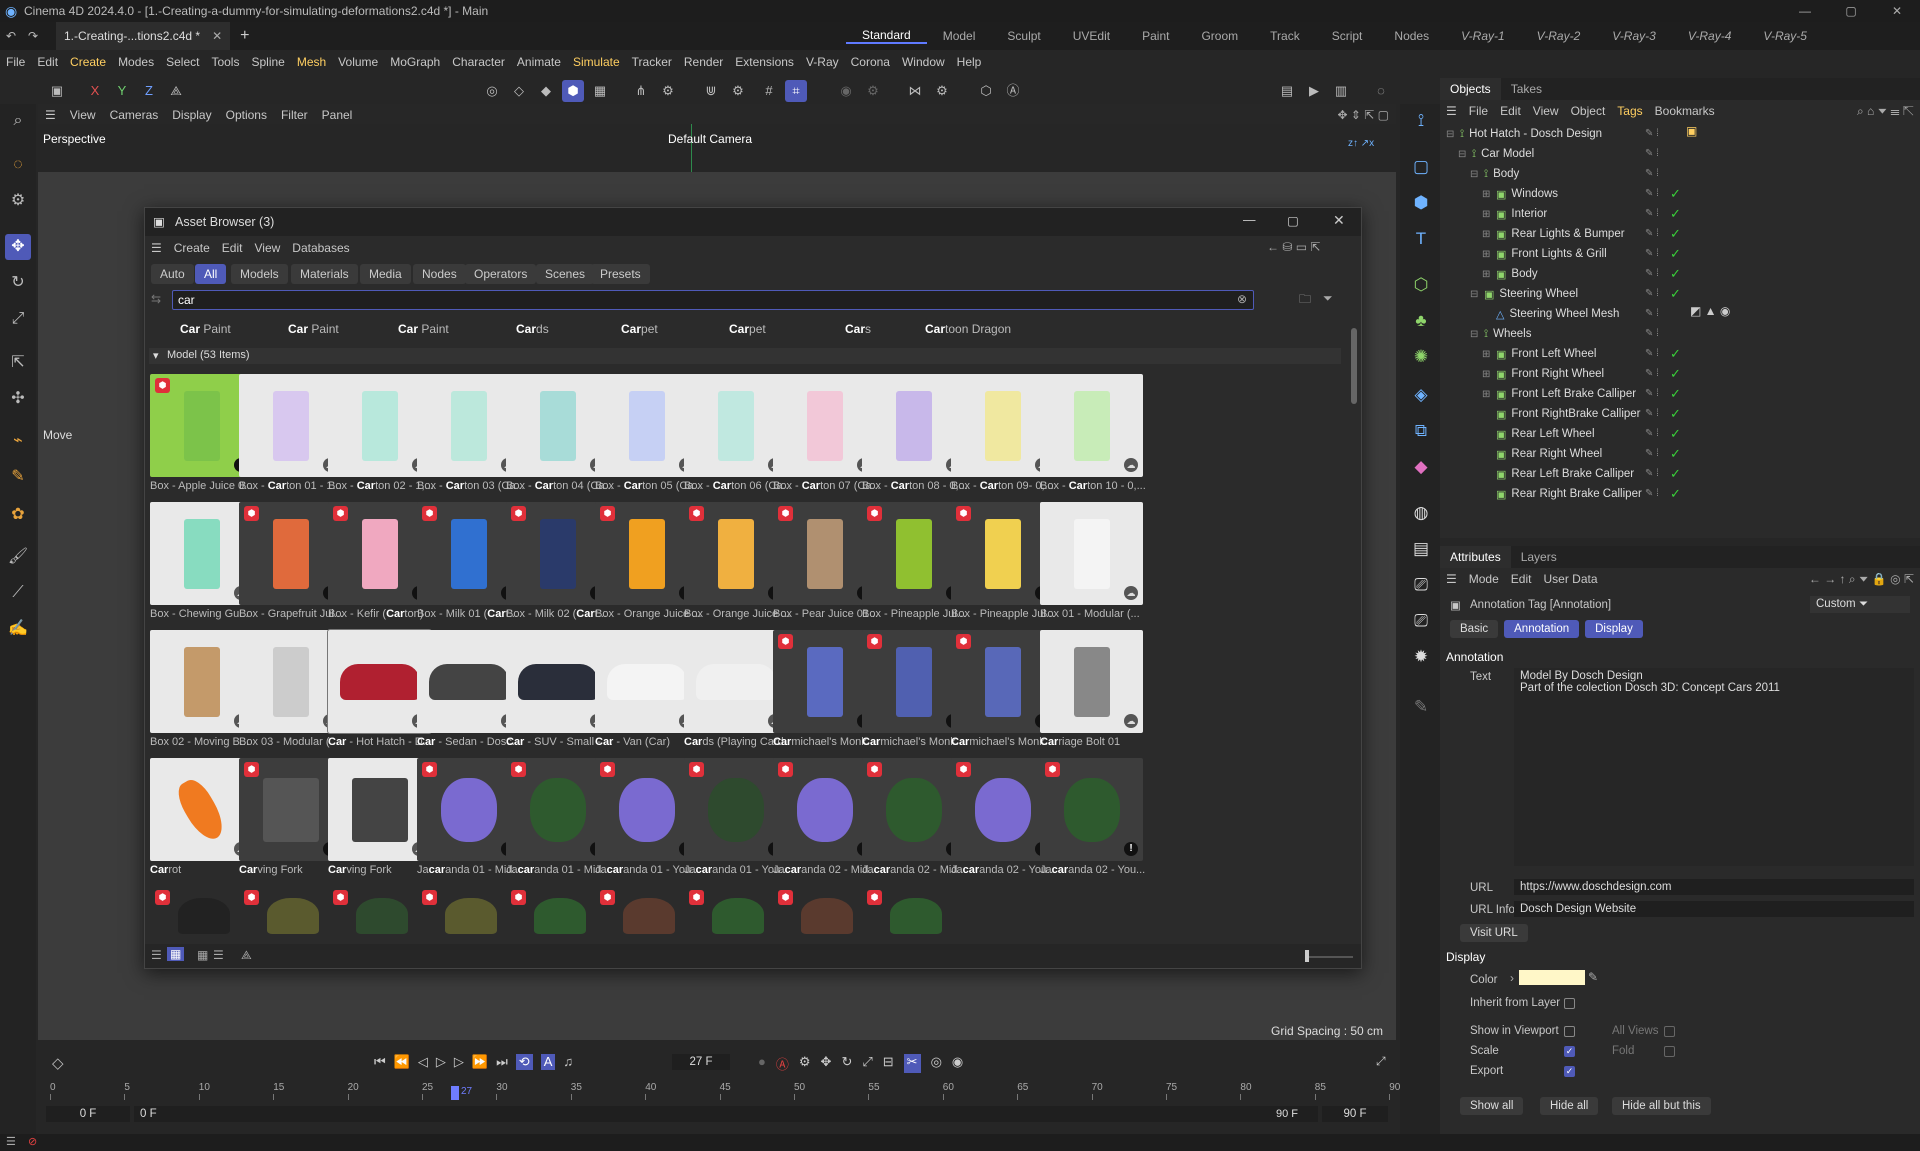 The image size is (1920, 1151). What do you see at coordinates (1421, 621) in the screenshot?
I see `light-icon: ⎚` at bounding box center [1421, 621].